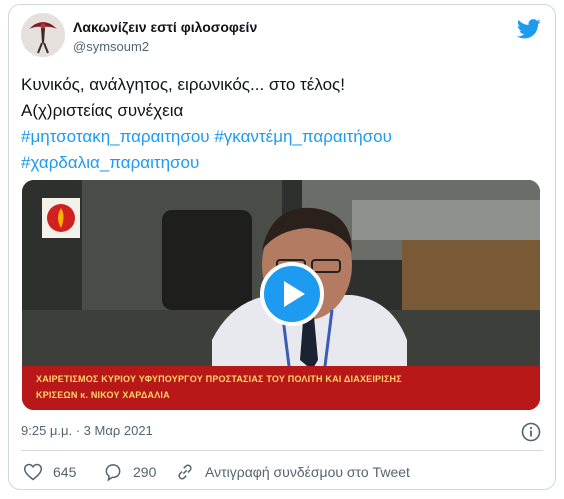 The height and width of the screenshot is (499, 564). I want to click on author-name: Λακωνίζειν εστί φιλοσοφείν, so click(165, 27).